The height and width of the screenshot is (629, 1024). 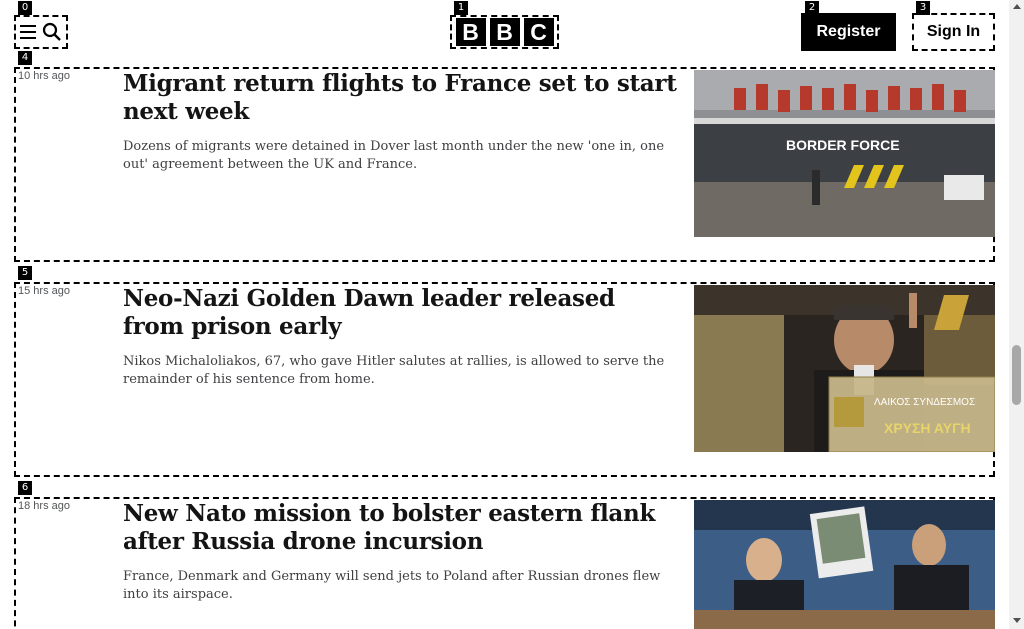 What do you see at coordinates (25, 58) in the screenshot?
I see `marker-4: 4` at bounding box center [25, 58].